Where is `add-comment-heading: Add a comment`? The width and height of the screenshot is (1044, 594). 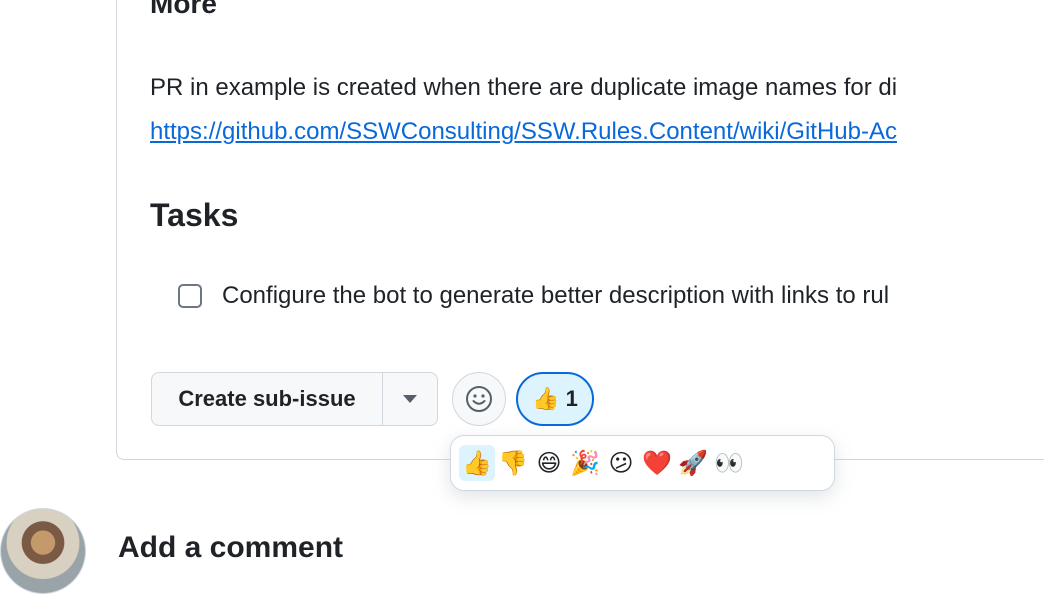 add-comment-heading: Add a comment is located at coordinates (231, 547).